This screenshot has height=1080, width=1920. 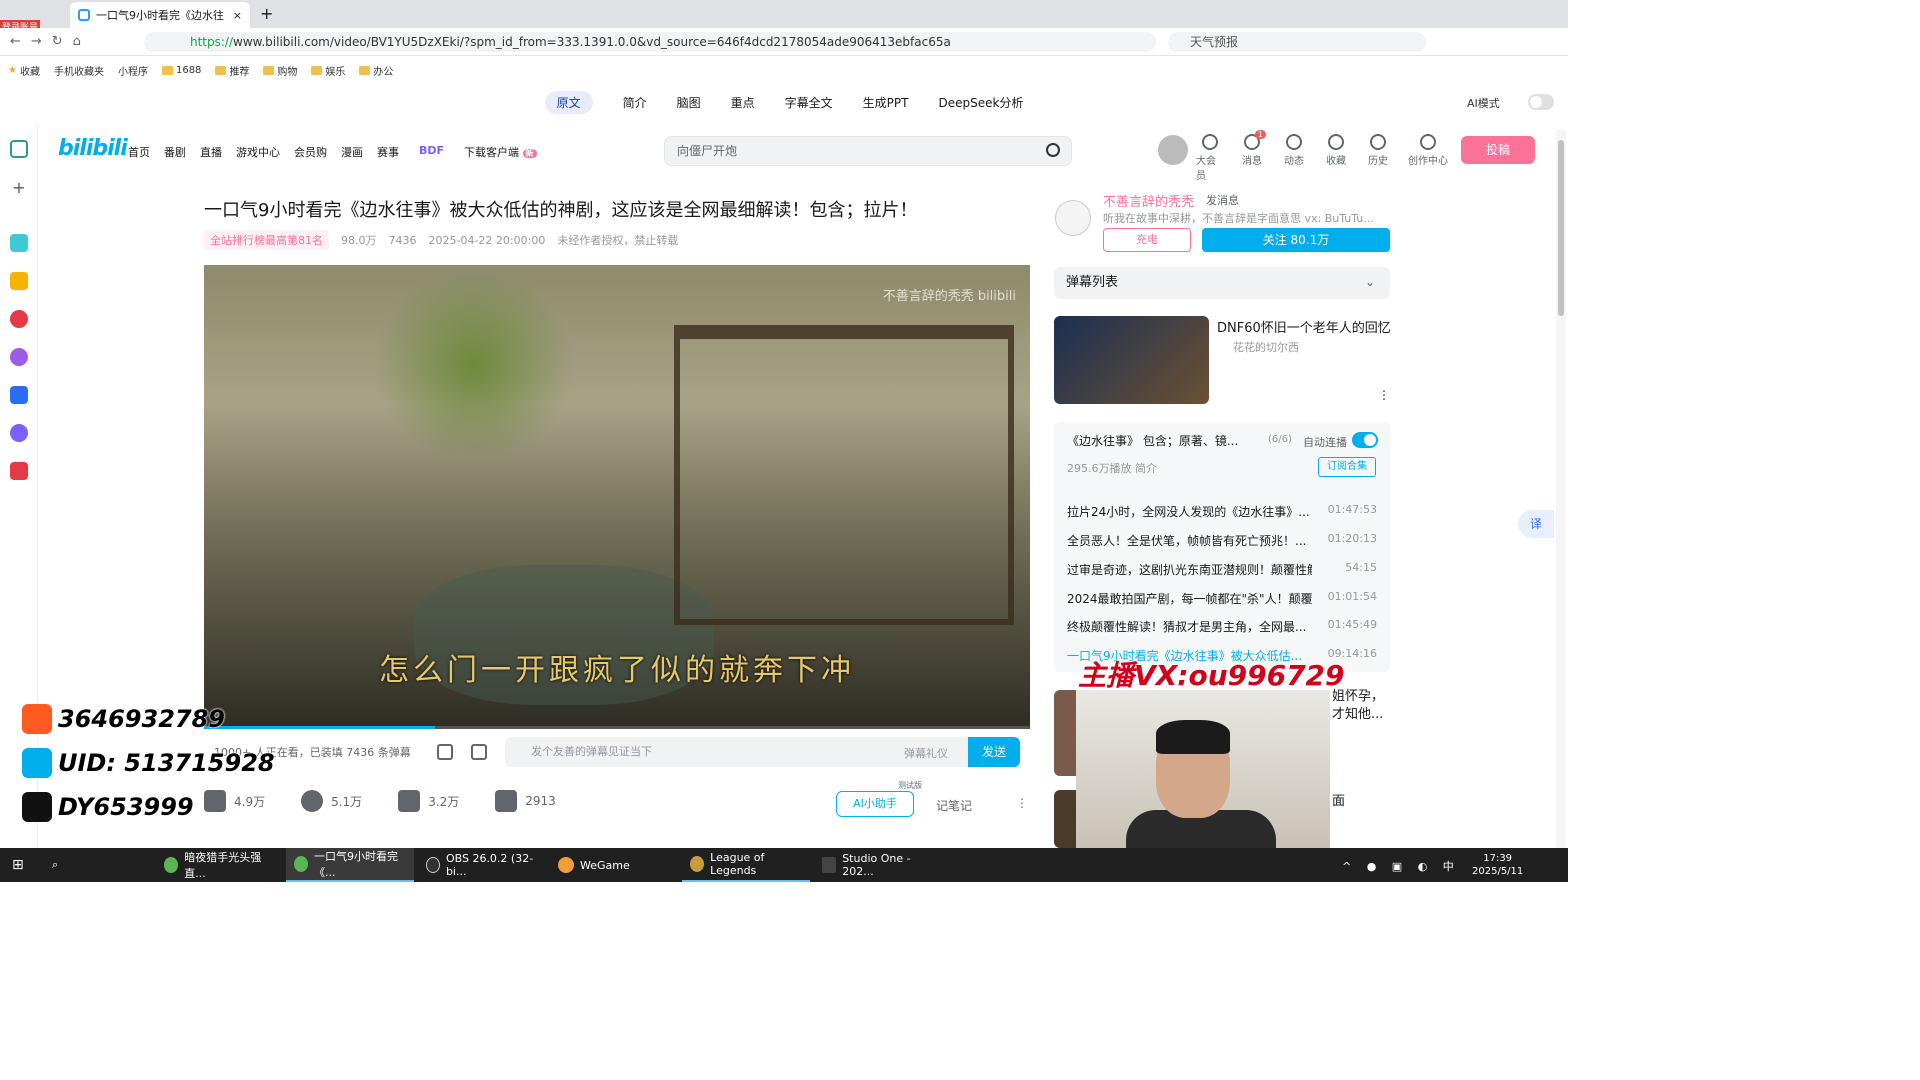 I want to click on dynamic-button: 动态, so click(x=1294, y=158).